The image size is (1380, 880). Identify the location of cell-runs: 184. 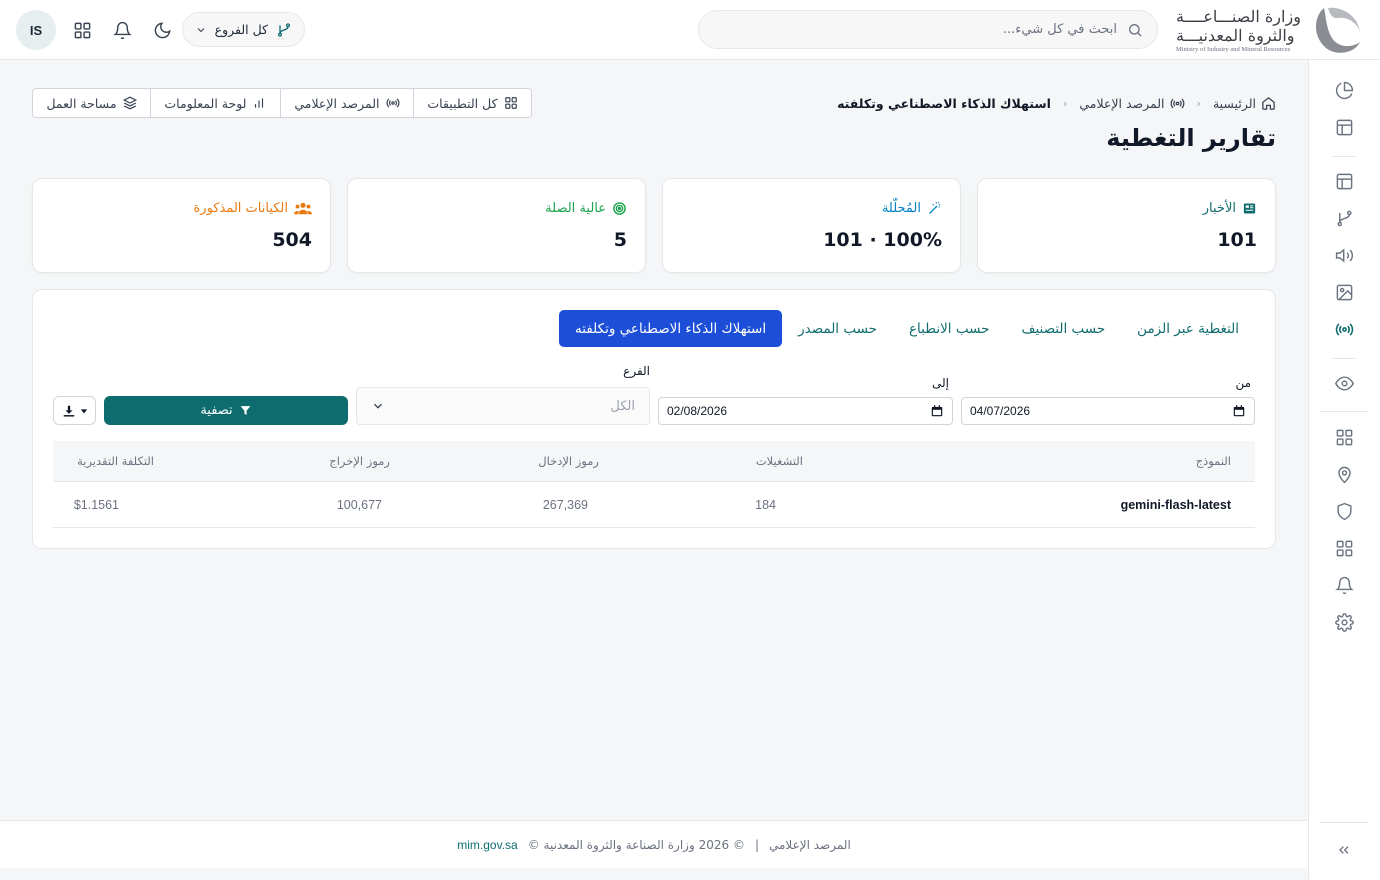
(765, 504).